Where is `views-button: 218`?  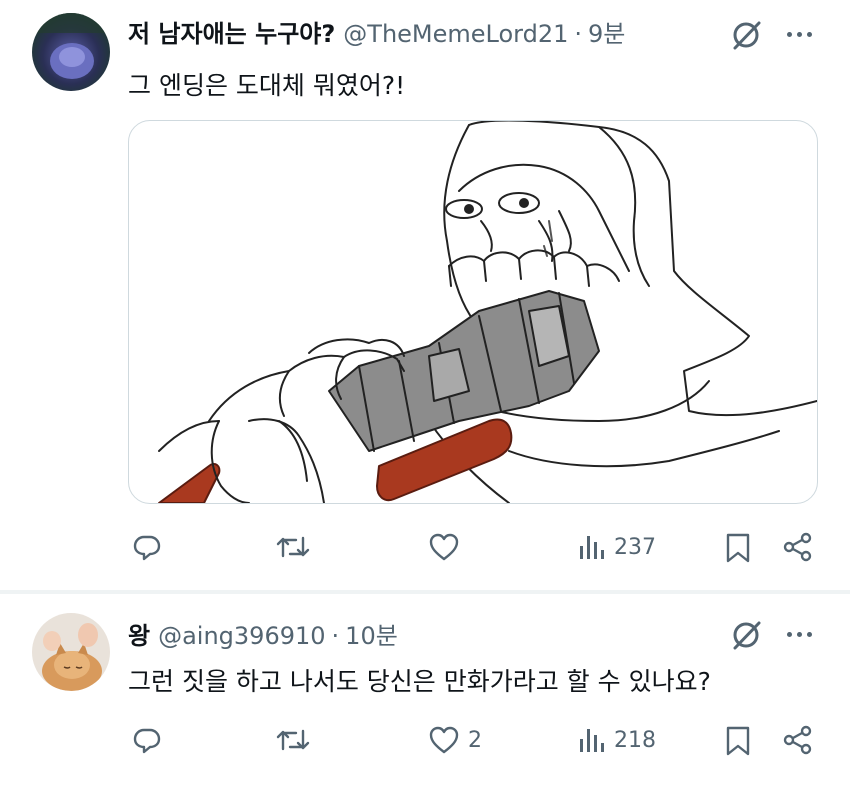
views-button: 218 is located at coordinates (616, 740).